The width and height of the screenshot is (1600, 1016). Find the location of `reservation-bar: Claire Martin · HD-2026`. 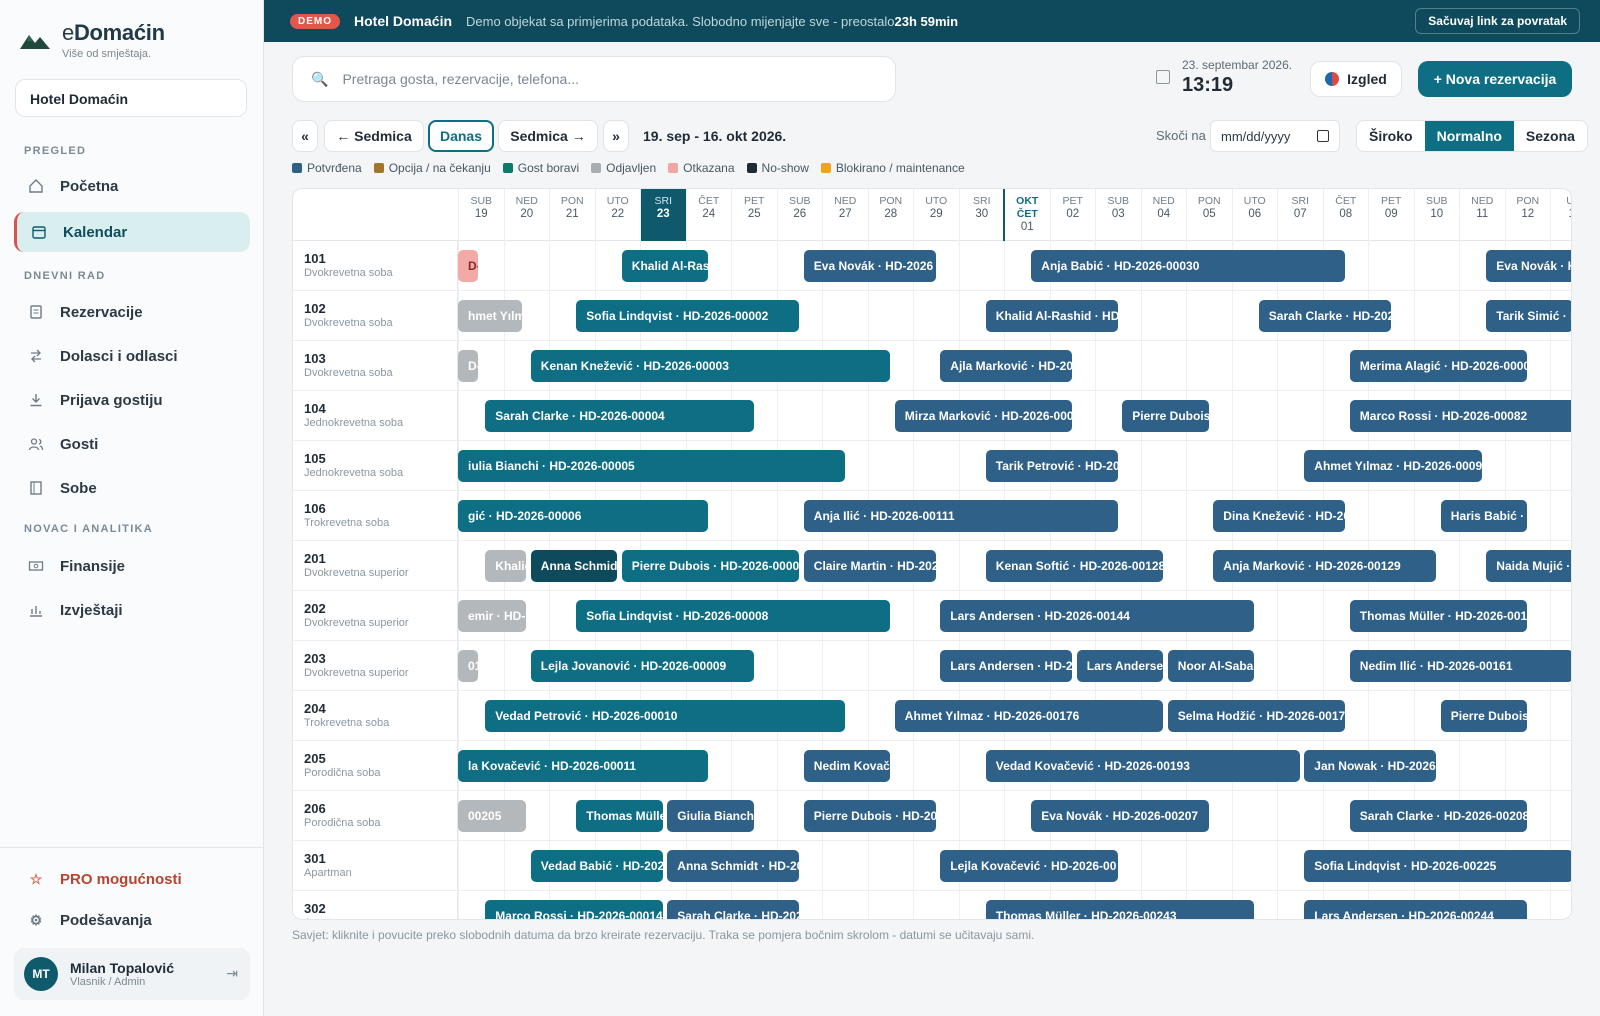

reservation-bar: Claire Martin · HD-2026 is located at coordinates (869, 566).